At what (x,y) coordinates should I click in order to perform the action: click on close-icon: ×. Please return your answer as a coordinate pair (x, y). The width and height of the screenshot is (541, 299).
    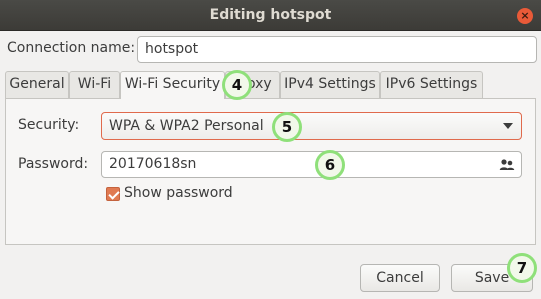
    Looking at the image, I should click on (525, 16).